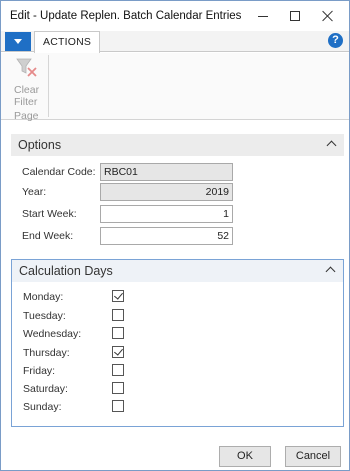 This screenshot has width=350, height=471. I want to click on day-row-thursday: Thursday:, so click(123, 354).